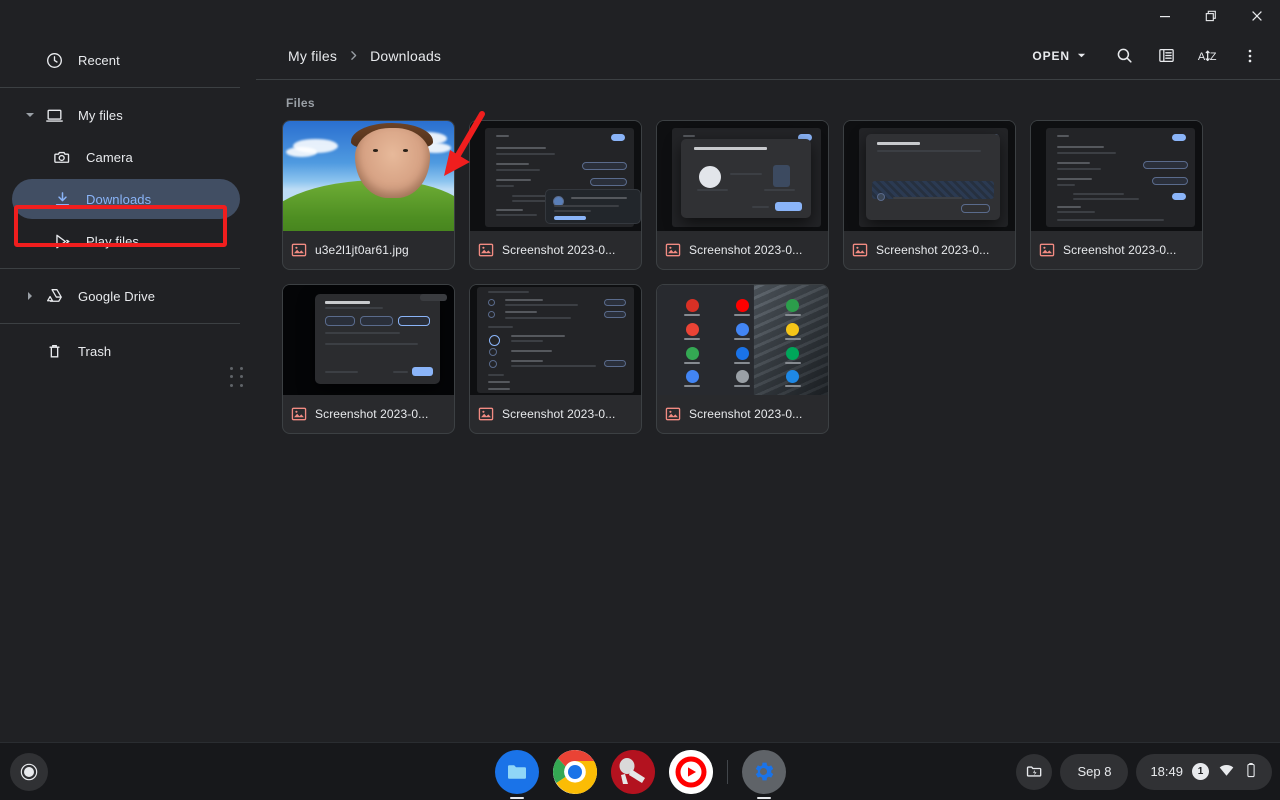  What do you see at coordinates (54, 60) in the screenshot?
I see `clock-icon` at bounding box center [54, 60].